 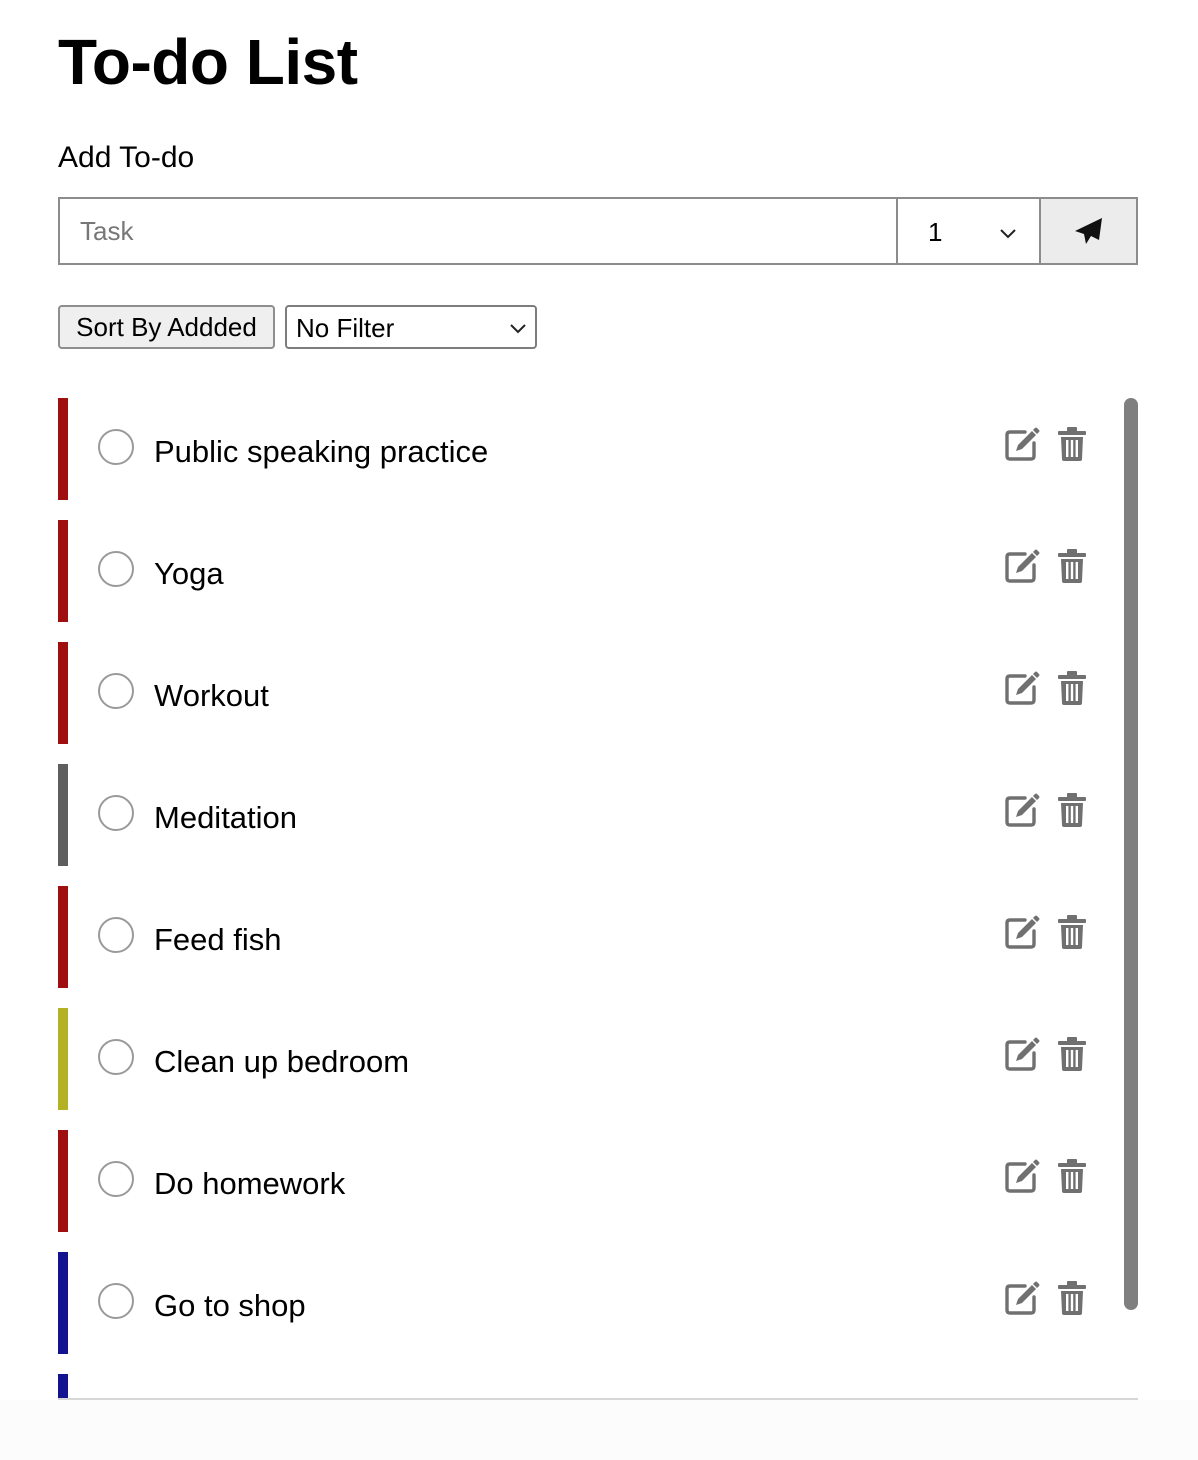 I want to click on sort-button: Sort By Addded, so click(x=166, y=327).